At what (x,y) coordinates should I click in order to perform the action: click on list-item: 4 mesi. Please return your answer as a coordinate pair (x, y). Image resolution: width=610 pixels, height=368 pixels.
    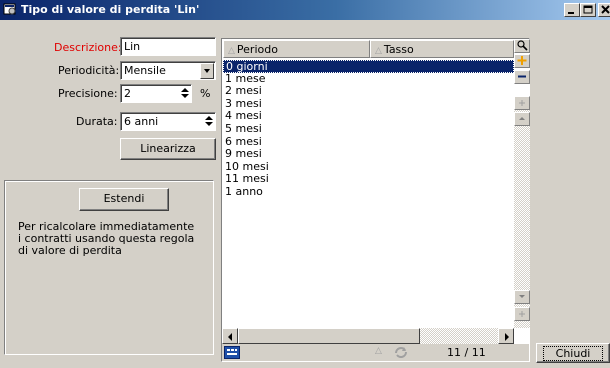
    Looking at the image, I should click on (368, 116).